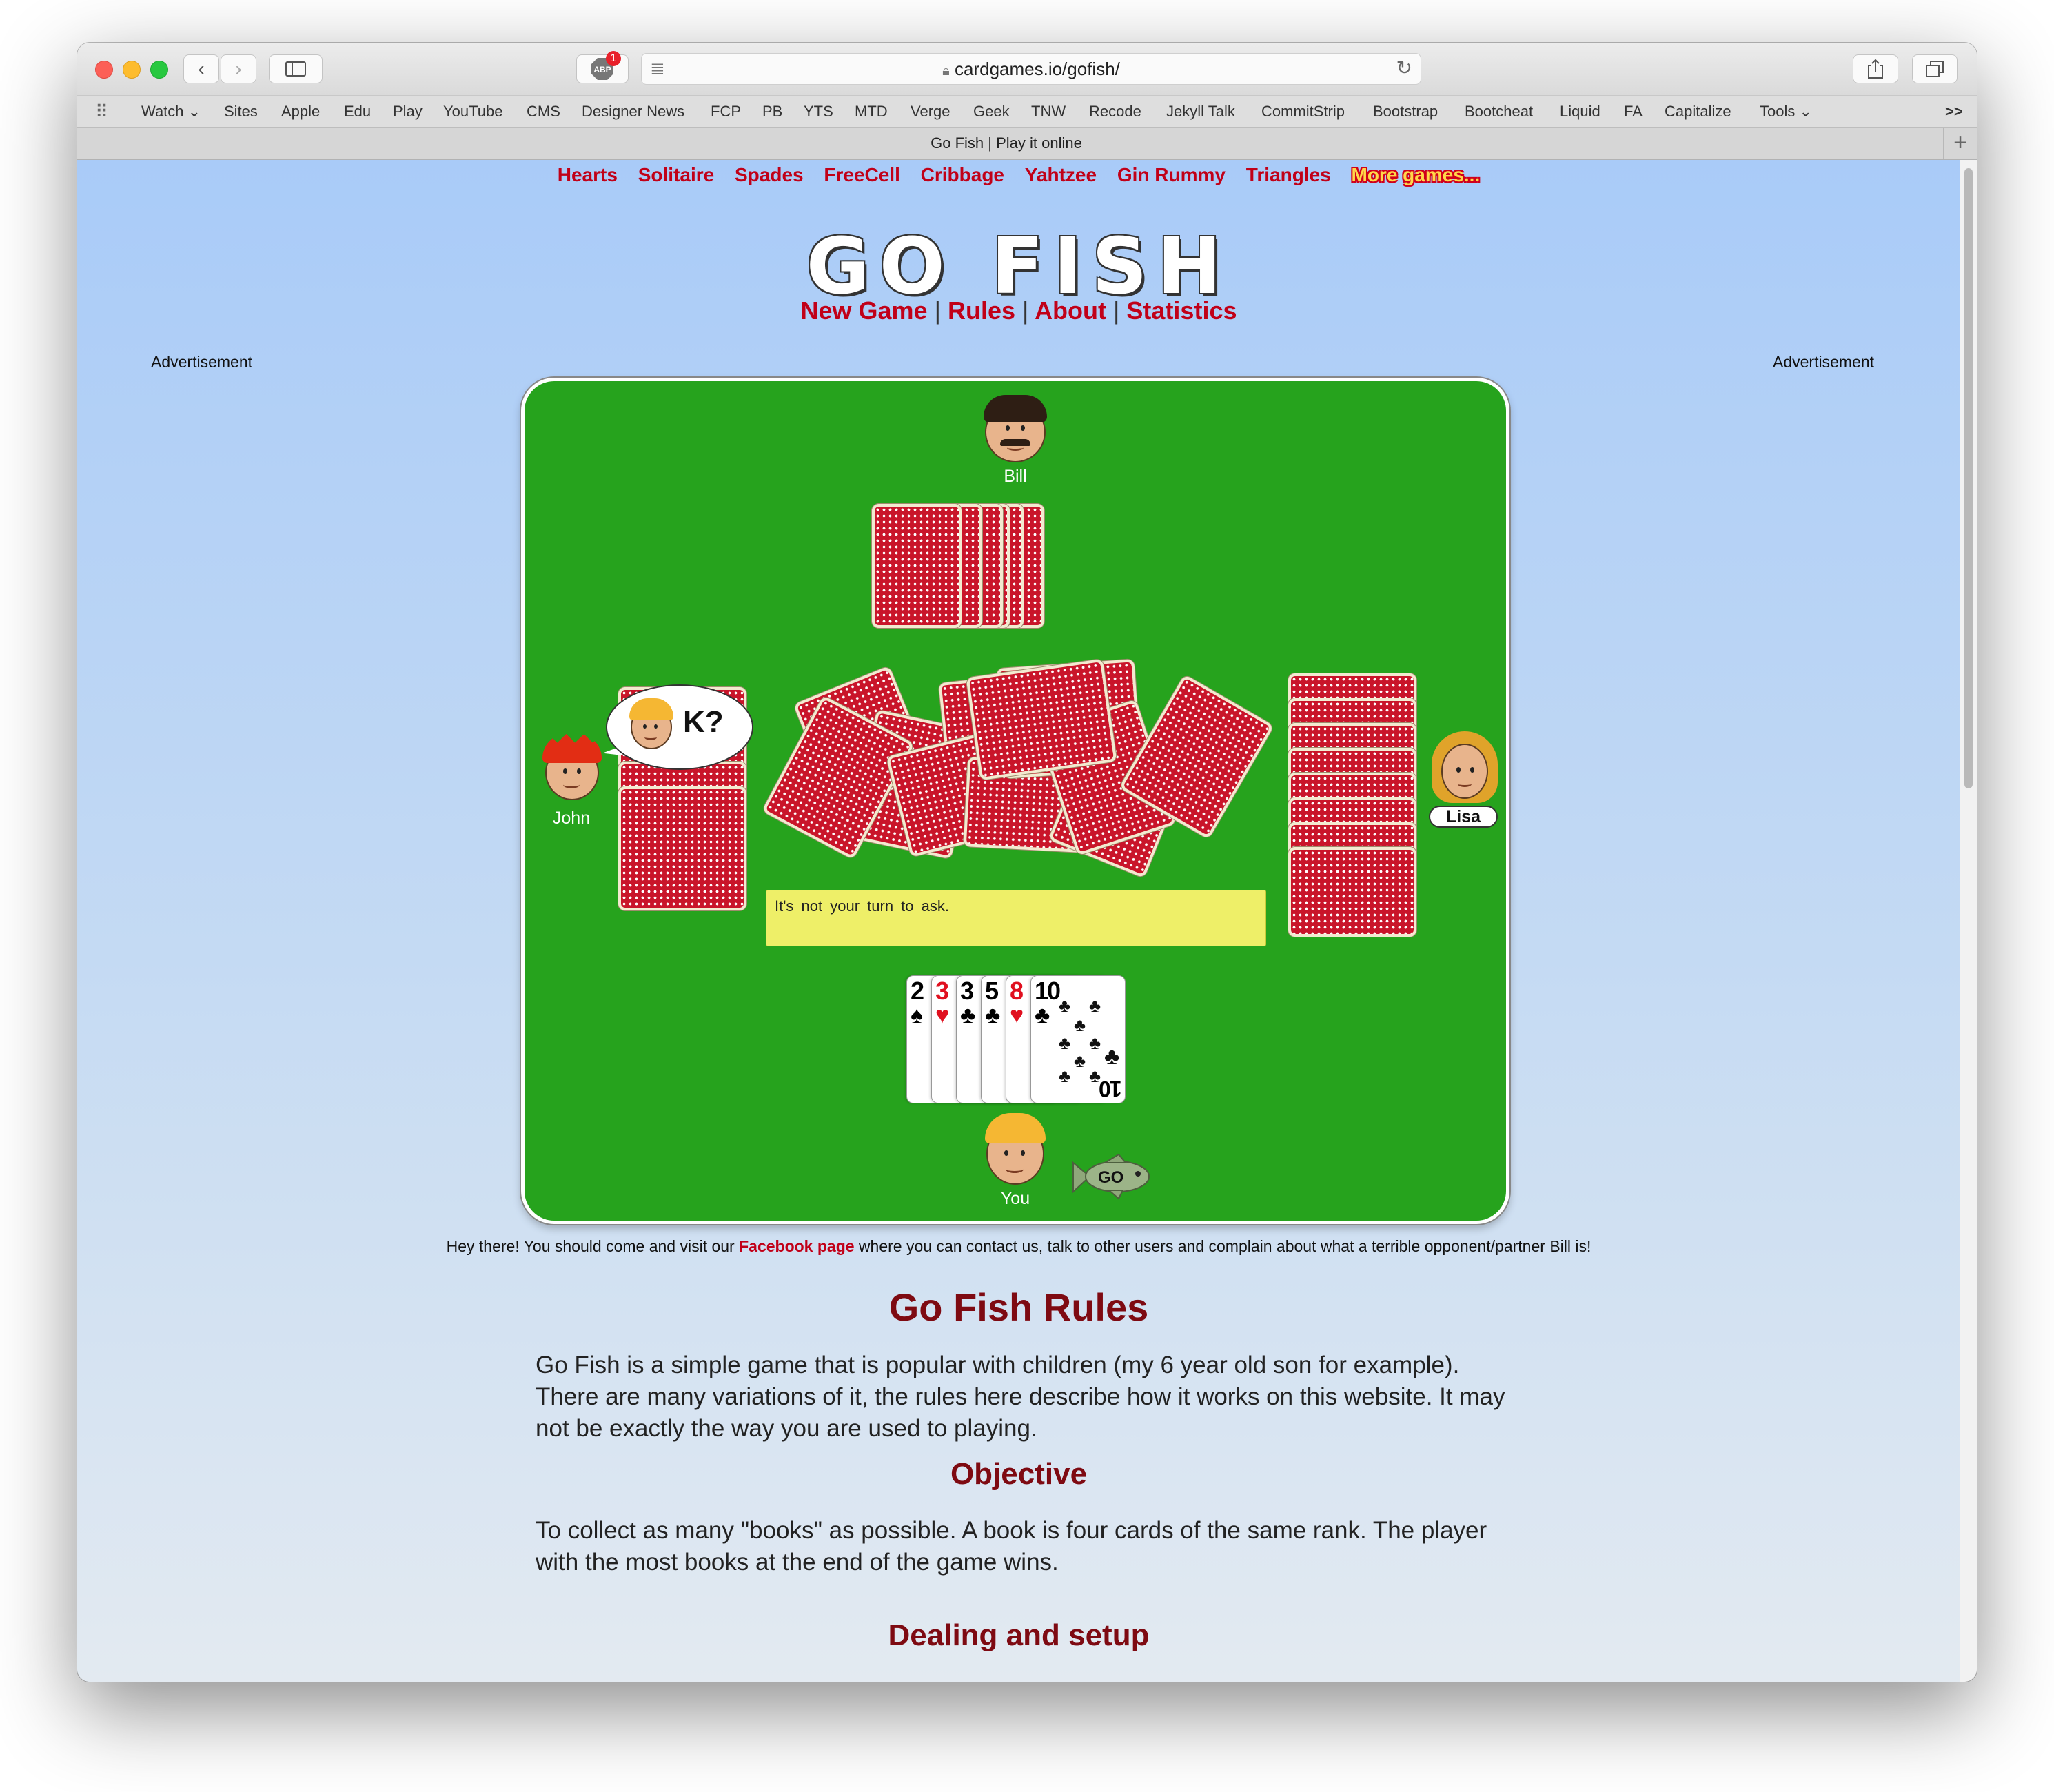 The height and width of the screenshot is (1792, 2054). I want to click on bookmark-bootstrap: Bootstrap, so click(1405, 112).